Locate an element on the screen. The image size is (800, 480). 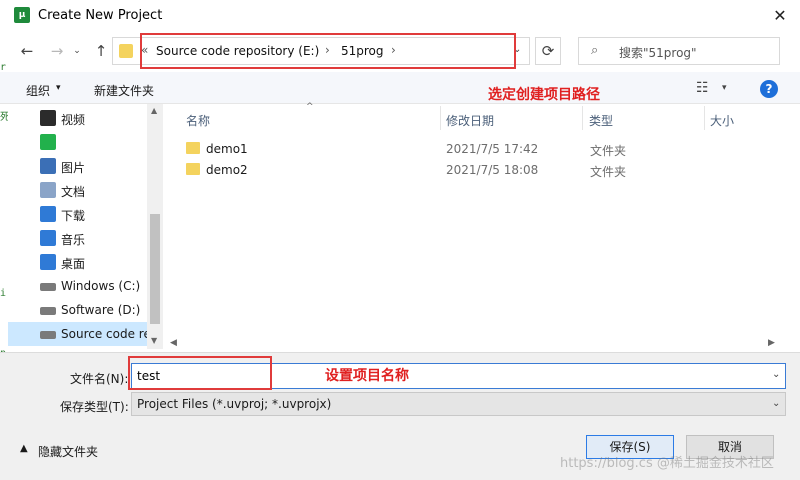
file-name: demo2 is located at coordinates (227, 170).